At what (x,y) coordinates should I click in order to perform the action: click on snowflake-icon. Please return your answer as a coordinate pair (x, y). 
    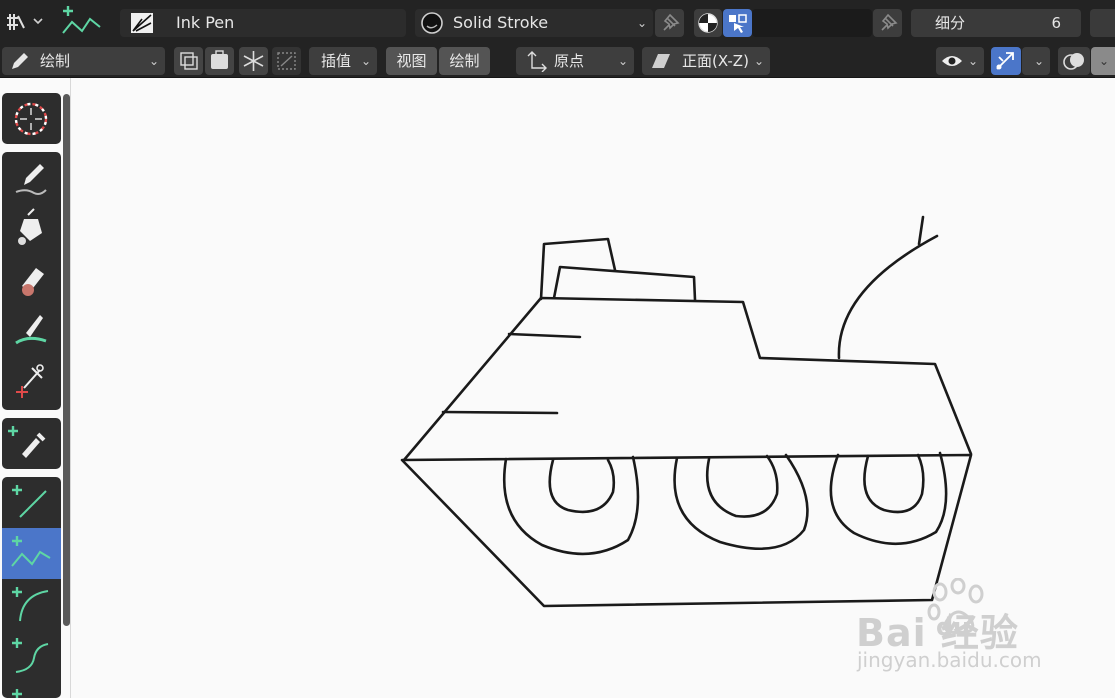
    Looking at the image, I should click on (253, 61).